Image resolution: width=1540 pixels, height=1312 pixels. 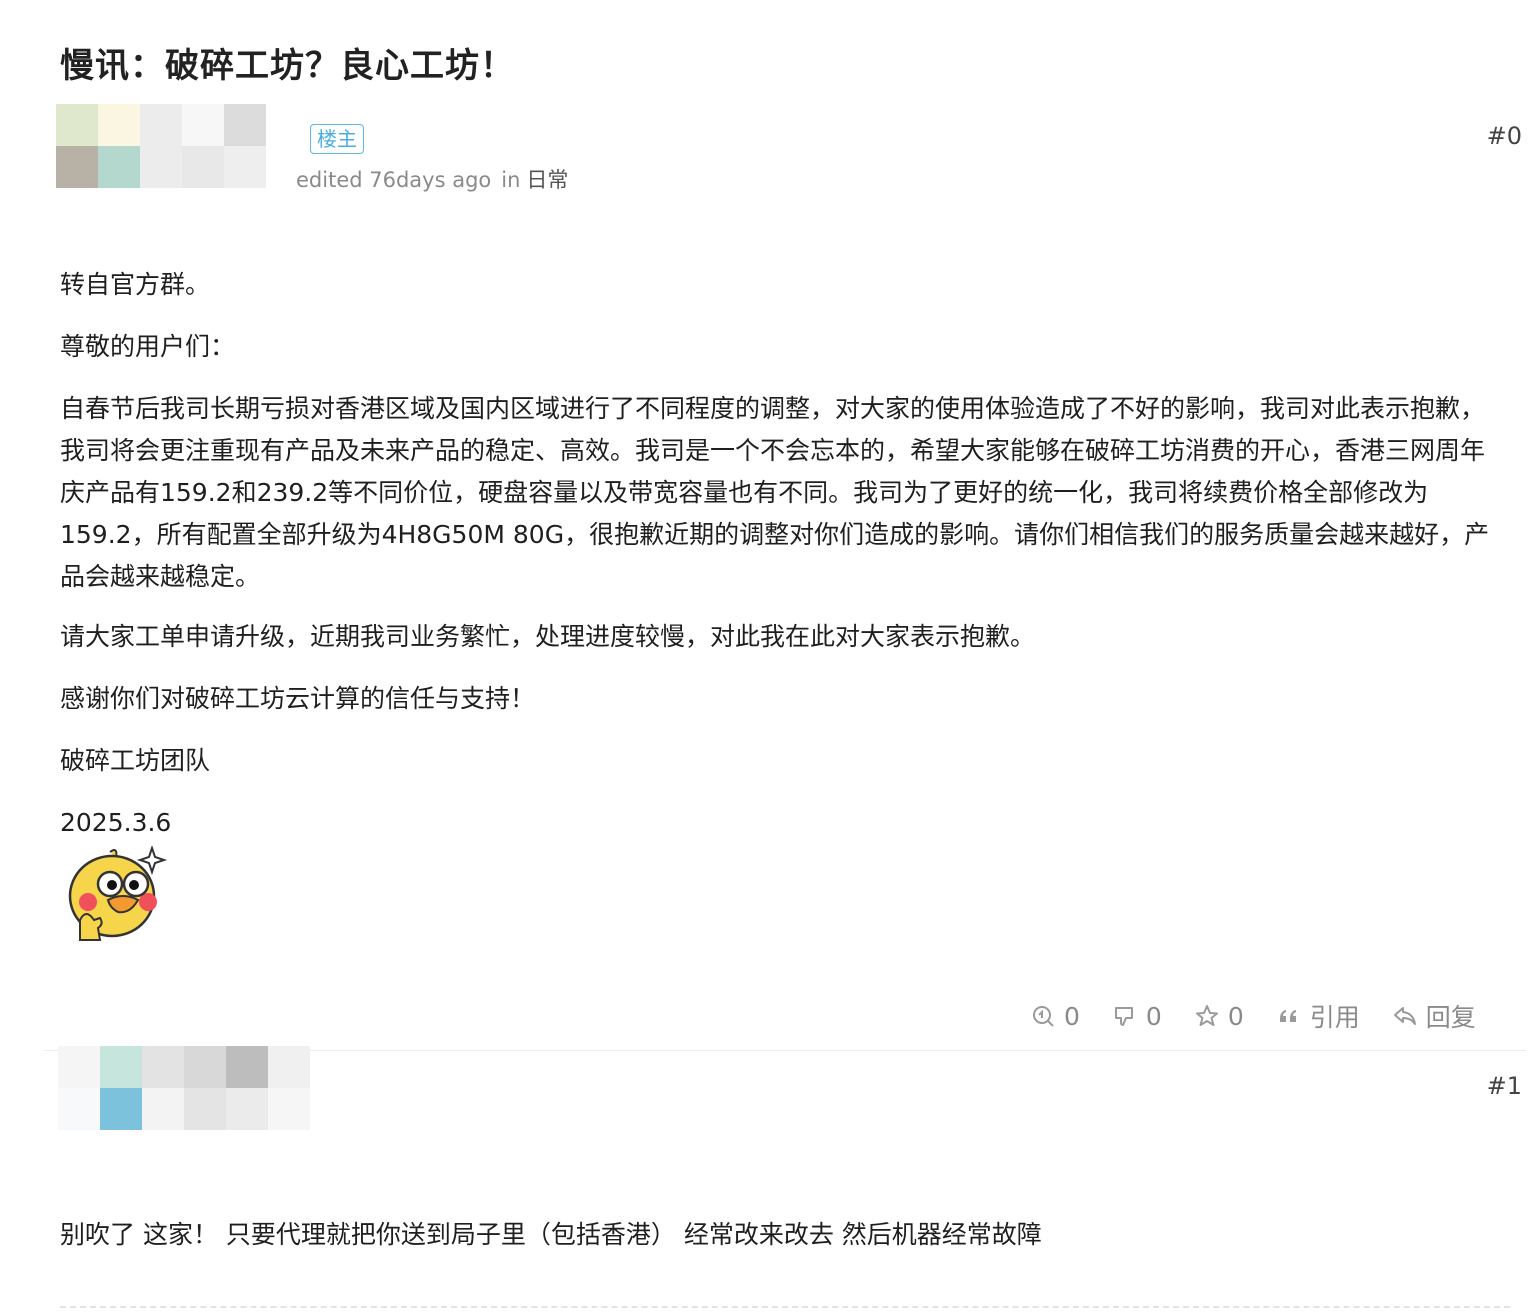 I want to click on dislike-count: 0, so click(x=1153, y=1016).